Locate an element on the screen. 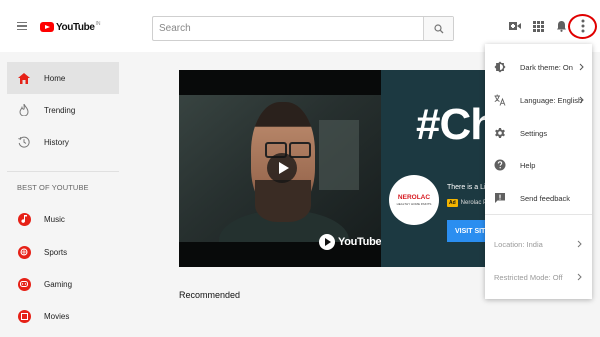 The width and height of the screenshot is (600, 337). sidebar-item-music: Music is located at coordinates (63, 219).